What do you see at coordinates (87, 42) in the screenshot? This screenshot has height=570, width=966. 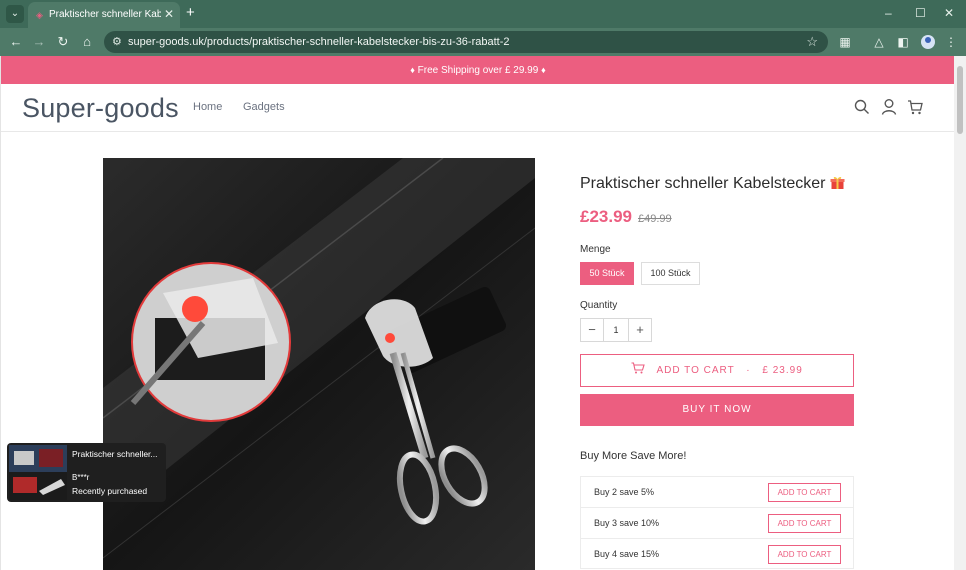 I see `home-icon: ⌂` at bounding box center [87, 42].